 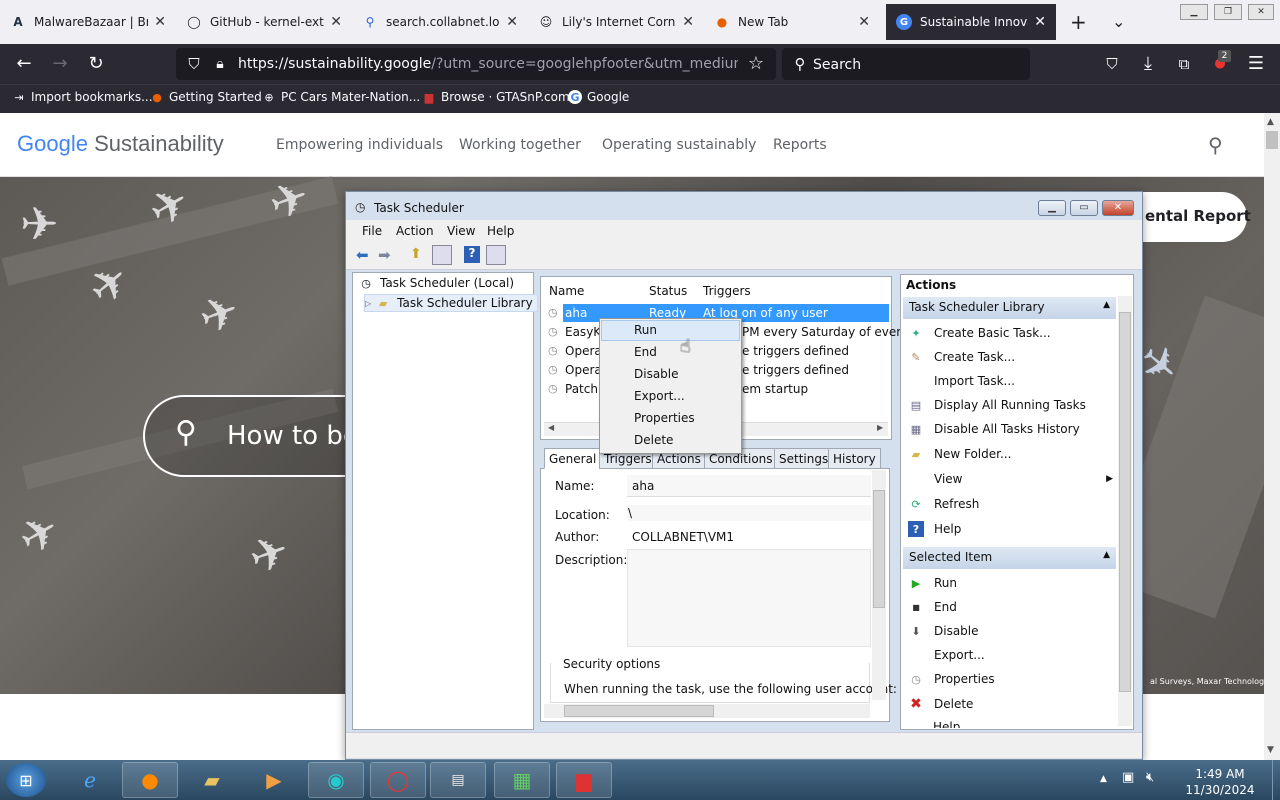 I want to click on action-properties: ◷ Properties, so click(x=951, y=679).